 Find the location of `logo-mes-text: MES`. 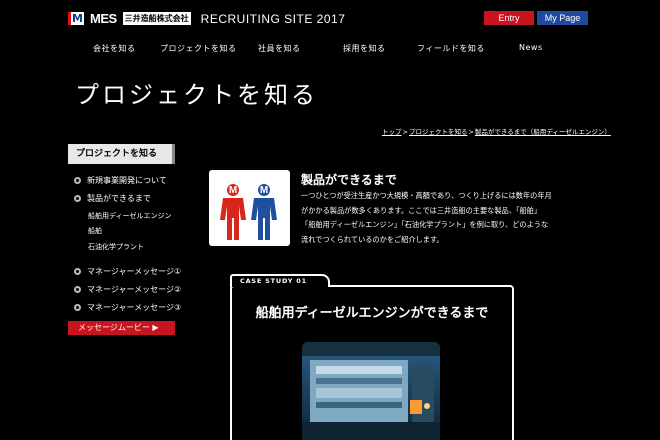

logo-mes-text: MES is located at coordinates (103, 18).